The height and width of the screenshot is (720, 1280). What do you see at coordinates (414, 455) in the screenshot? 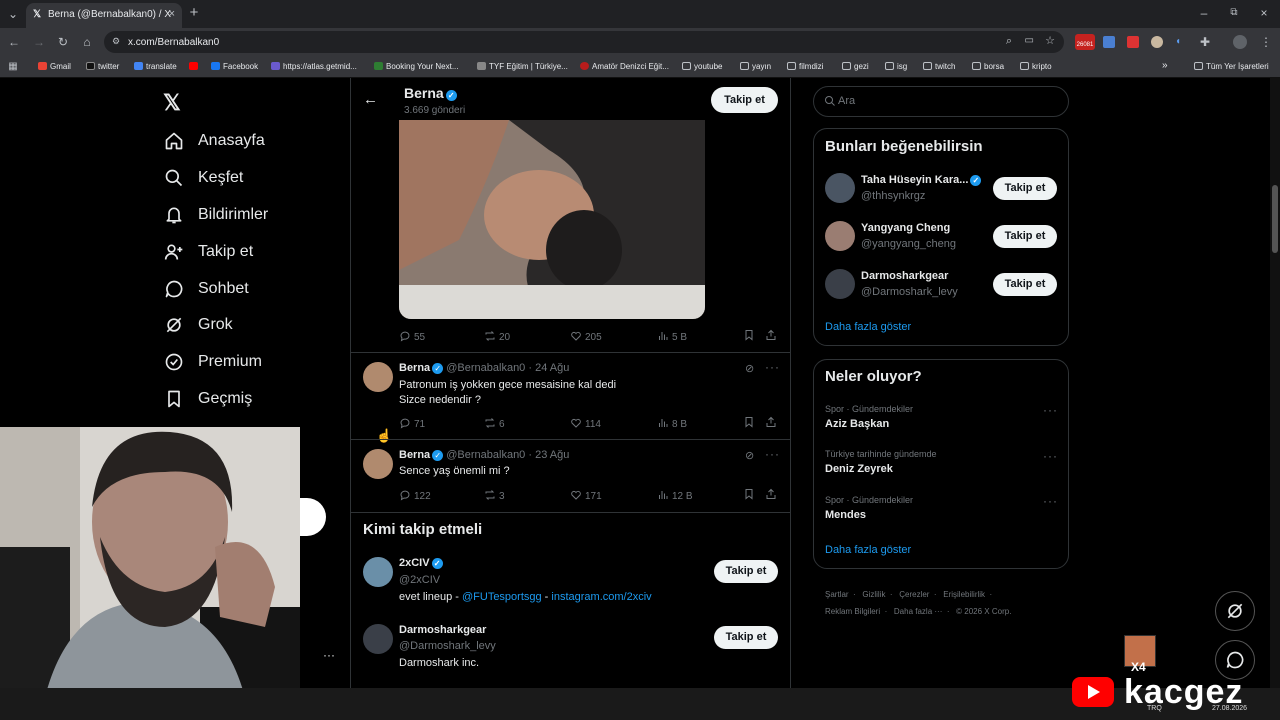
I see `author-name: Berna` at bounding box center [414, 455].